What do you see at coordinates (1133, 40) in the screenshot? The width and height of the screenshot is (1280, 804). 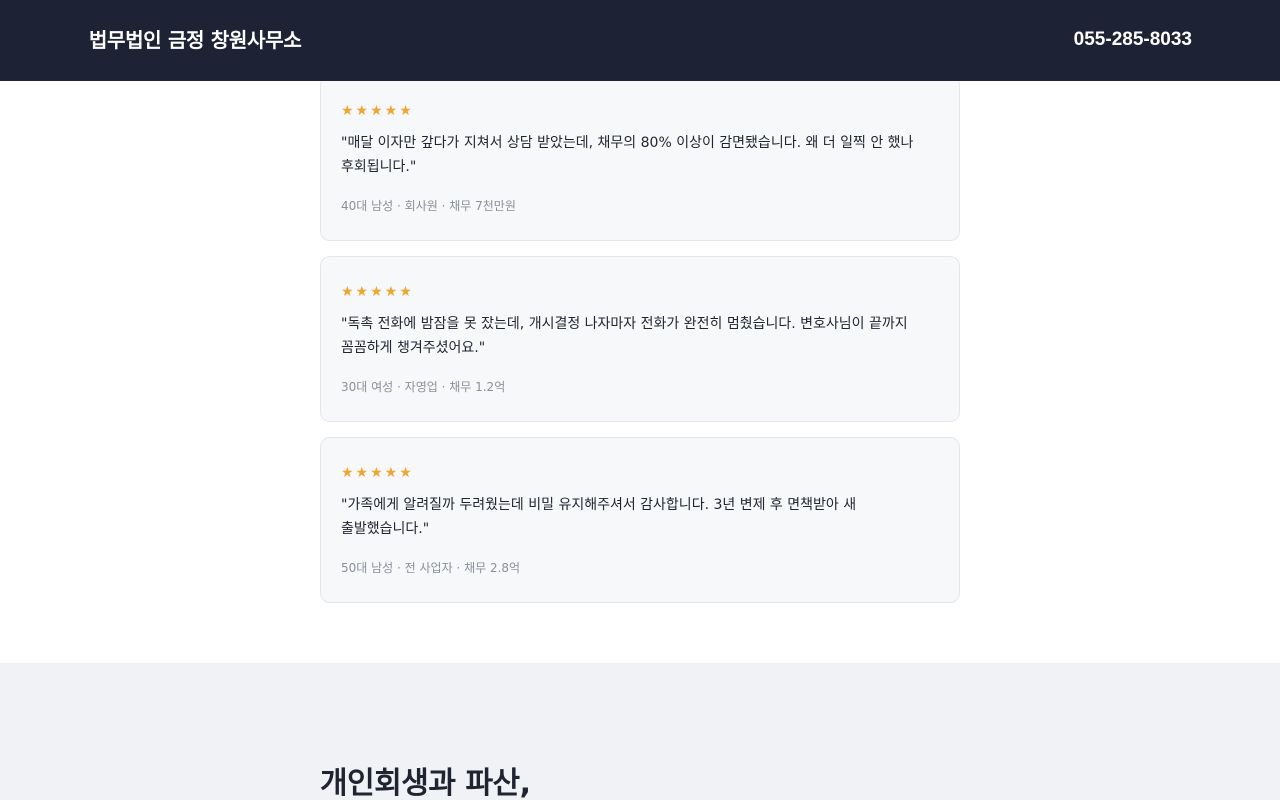 I see `phone-number-link: 055-285-8033` at bounding box center [1133, 40].